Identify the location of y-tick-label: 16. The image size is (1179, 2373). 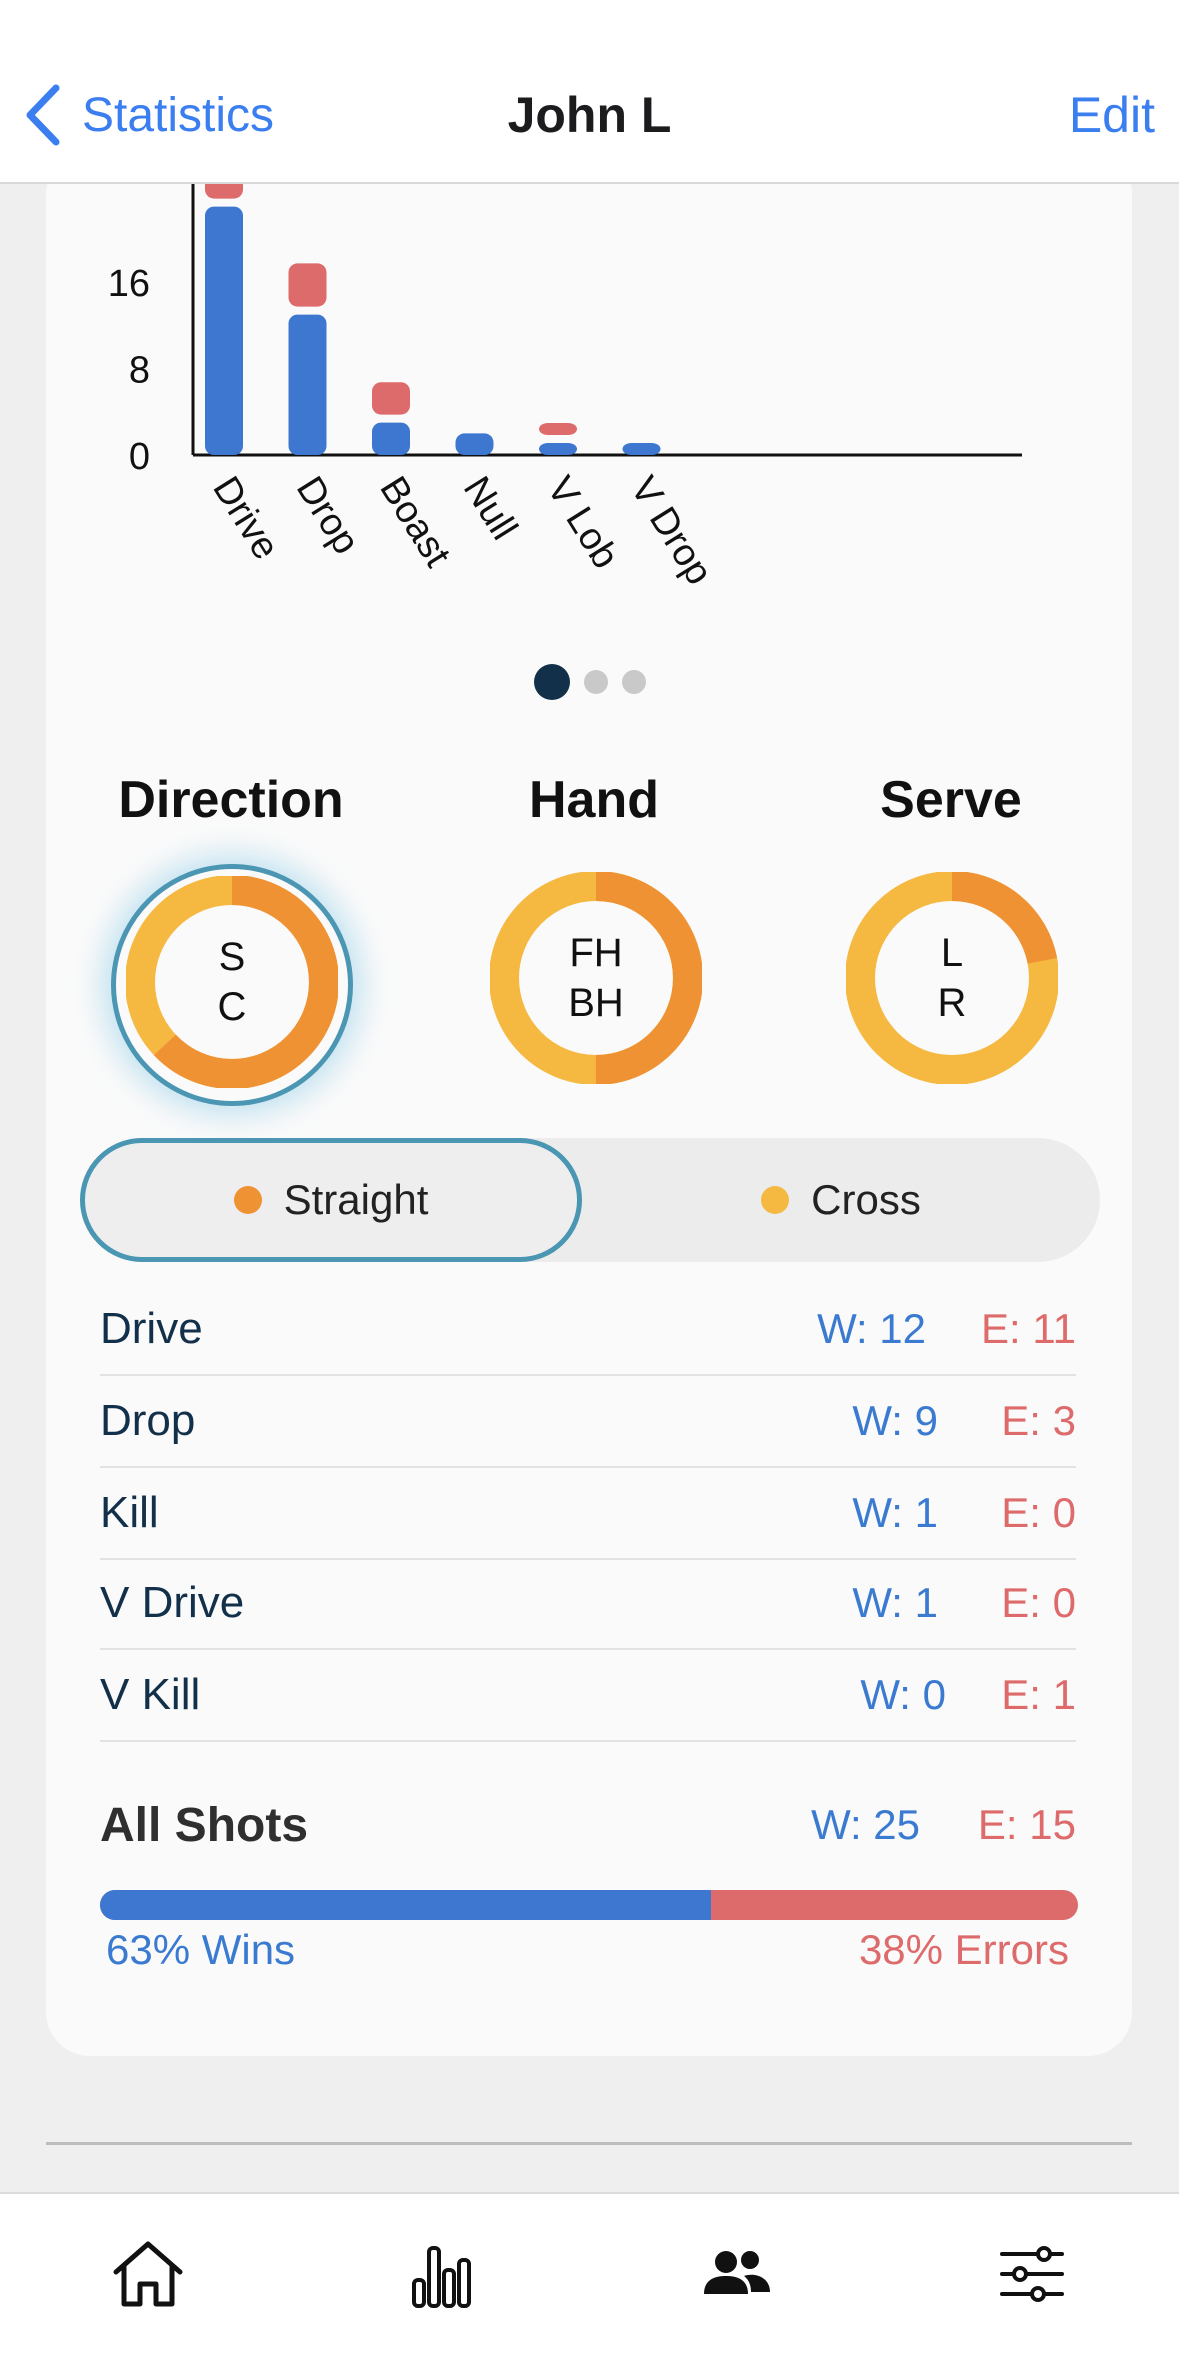
(129, 284).